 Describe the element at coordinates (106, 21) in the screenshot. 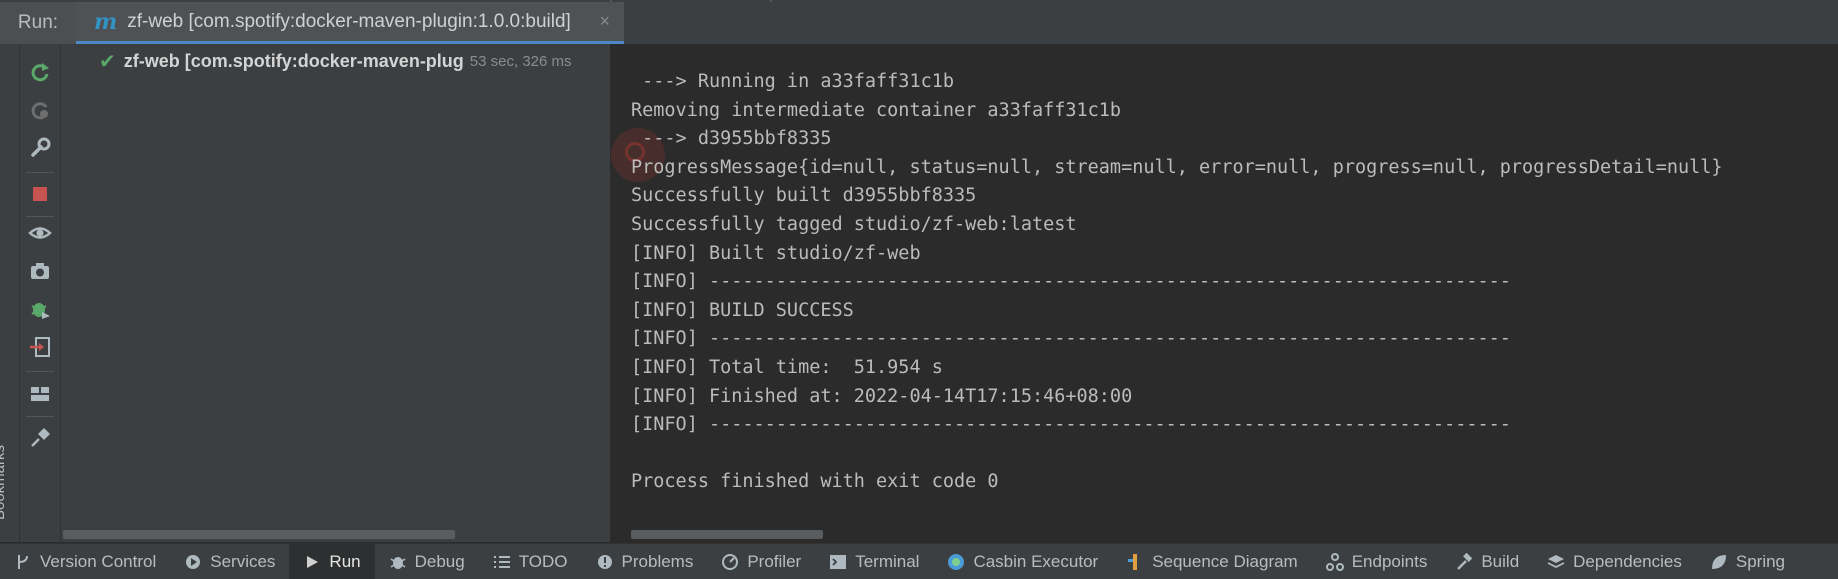

I see `maven-m-icon: m` at that location.